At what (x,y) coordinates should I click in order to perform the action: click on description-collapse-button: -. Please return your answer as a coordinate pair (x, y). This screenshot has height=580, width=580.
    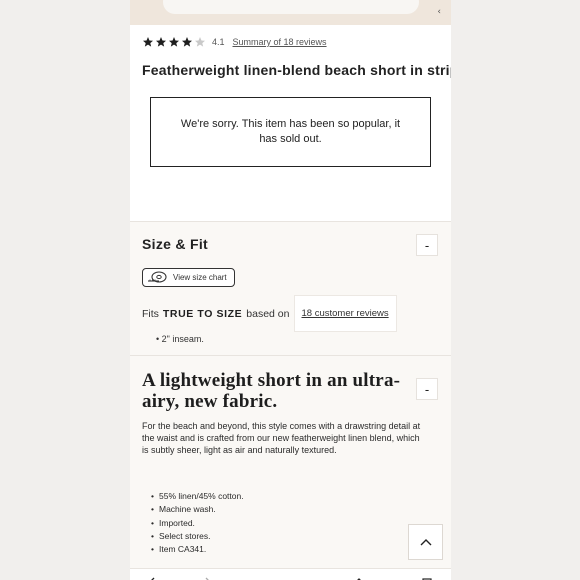
    Looking at the image, I should click on (427, 389).